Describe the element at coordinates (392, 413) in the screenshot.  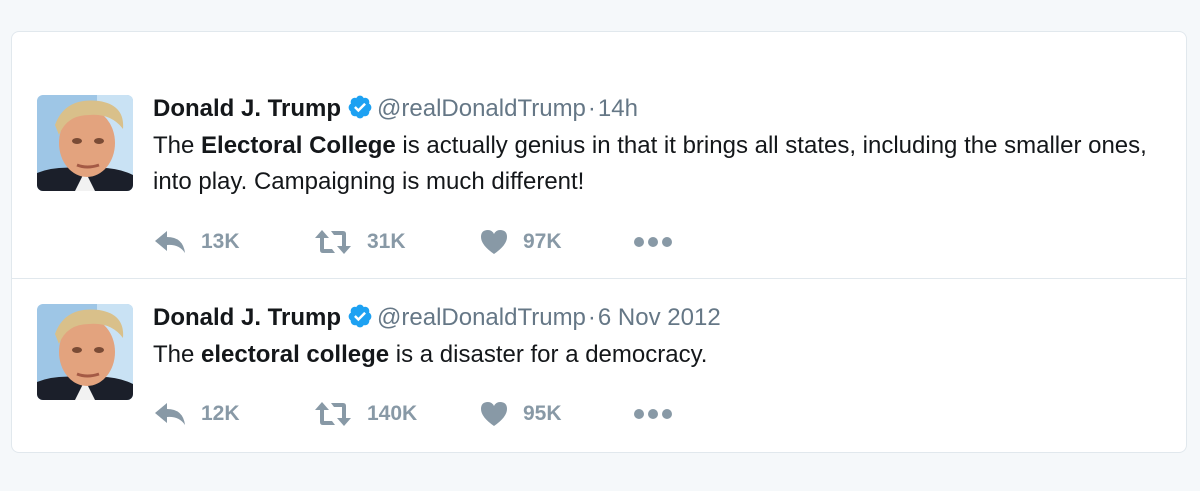
I see `retweet-count: 140K` at that location.